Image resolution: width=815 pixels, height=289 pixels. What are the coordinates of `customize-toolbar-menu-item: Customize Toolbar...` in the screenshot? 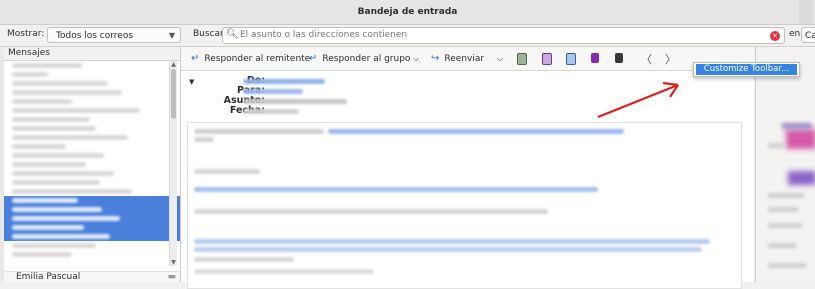 It's located at (746, 69).